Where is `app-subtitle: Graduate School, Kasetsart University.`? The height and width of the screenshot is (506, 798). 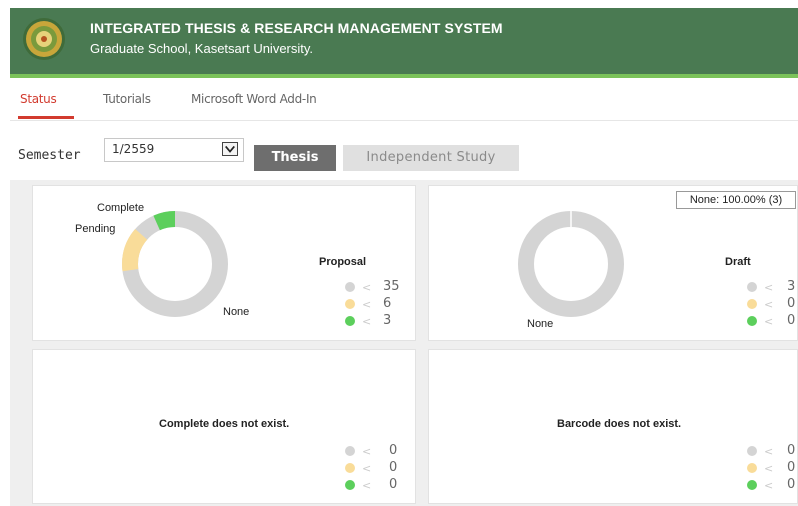 app-subtitle: Graduate School, Kasetsart University. is located at coordinates (202, 48).